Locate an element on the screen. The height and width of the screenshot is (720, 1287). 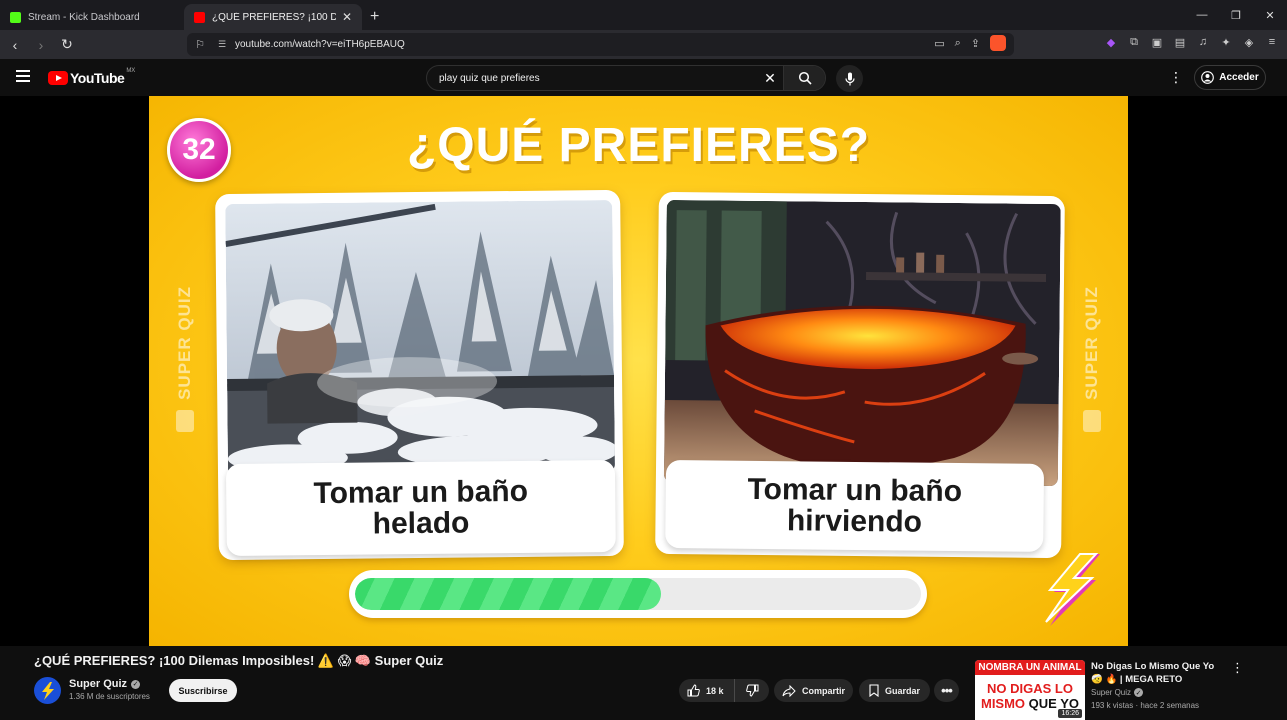
timer-progress-bar is located at coordinates (638, 594).